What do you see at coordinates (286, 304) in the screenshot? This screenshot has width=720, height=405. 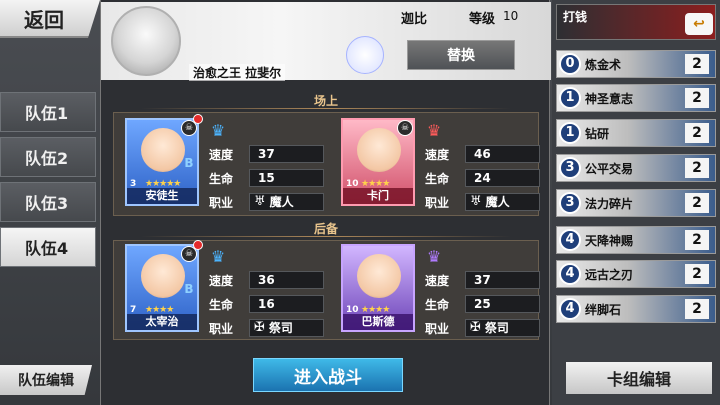 I see `hp-value: 16` at bounding box center [286, 304].